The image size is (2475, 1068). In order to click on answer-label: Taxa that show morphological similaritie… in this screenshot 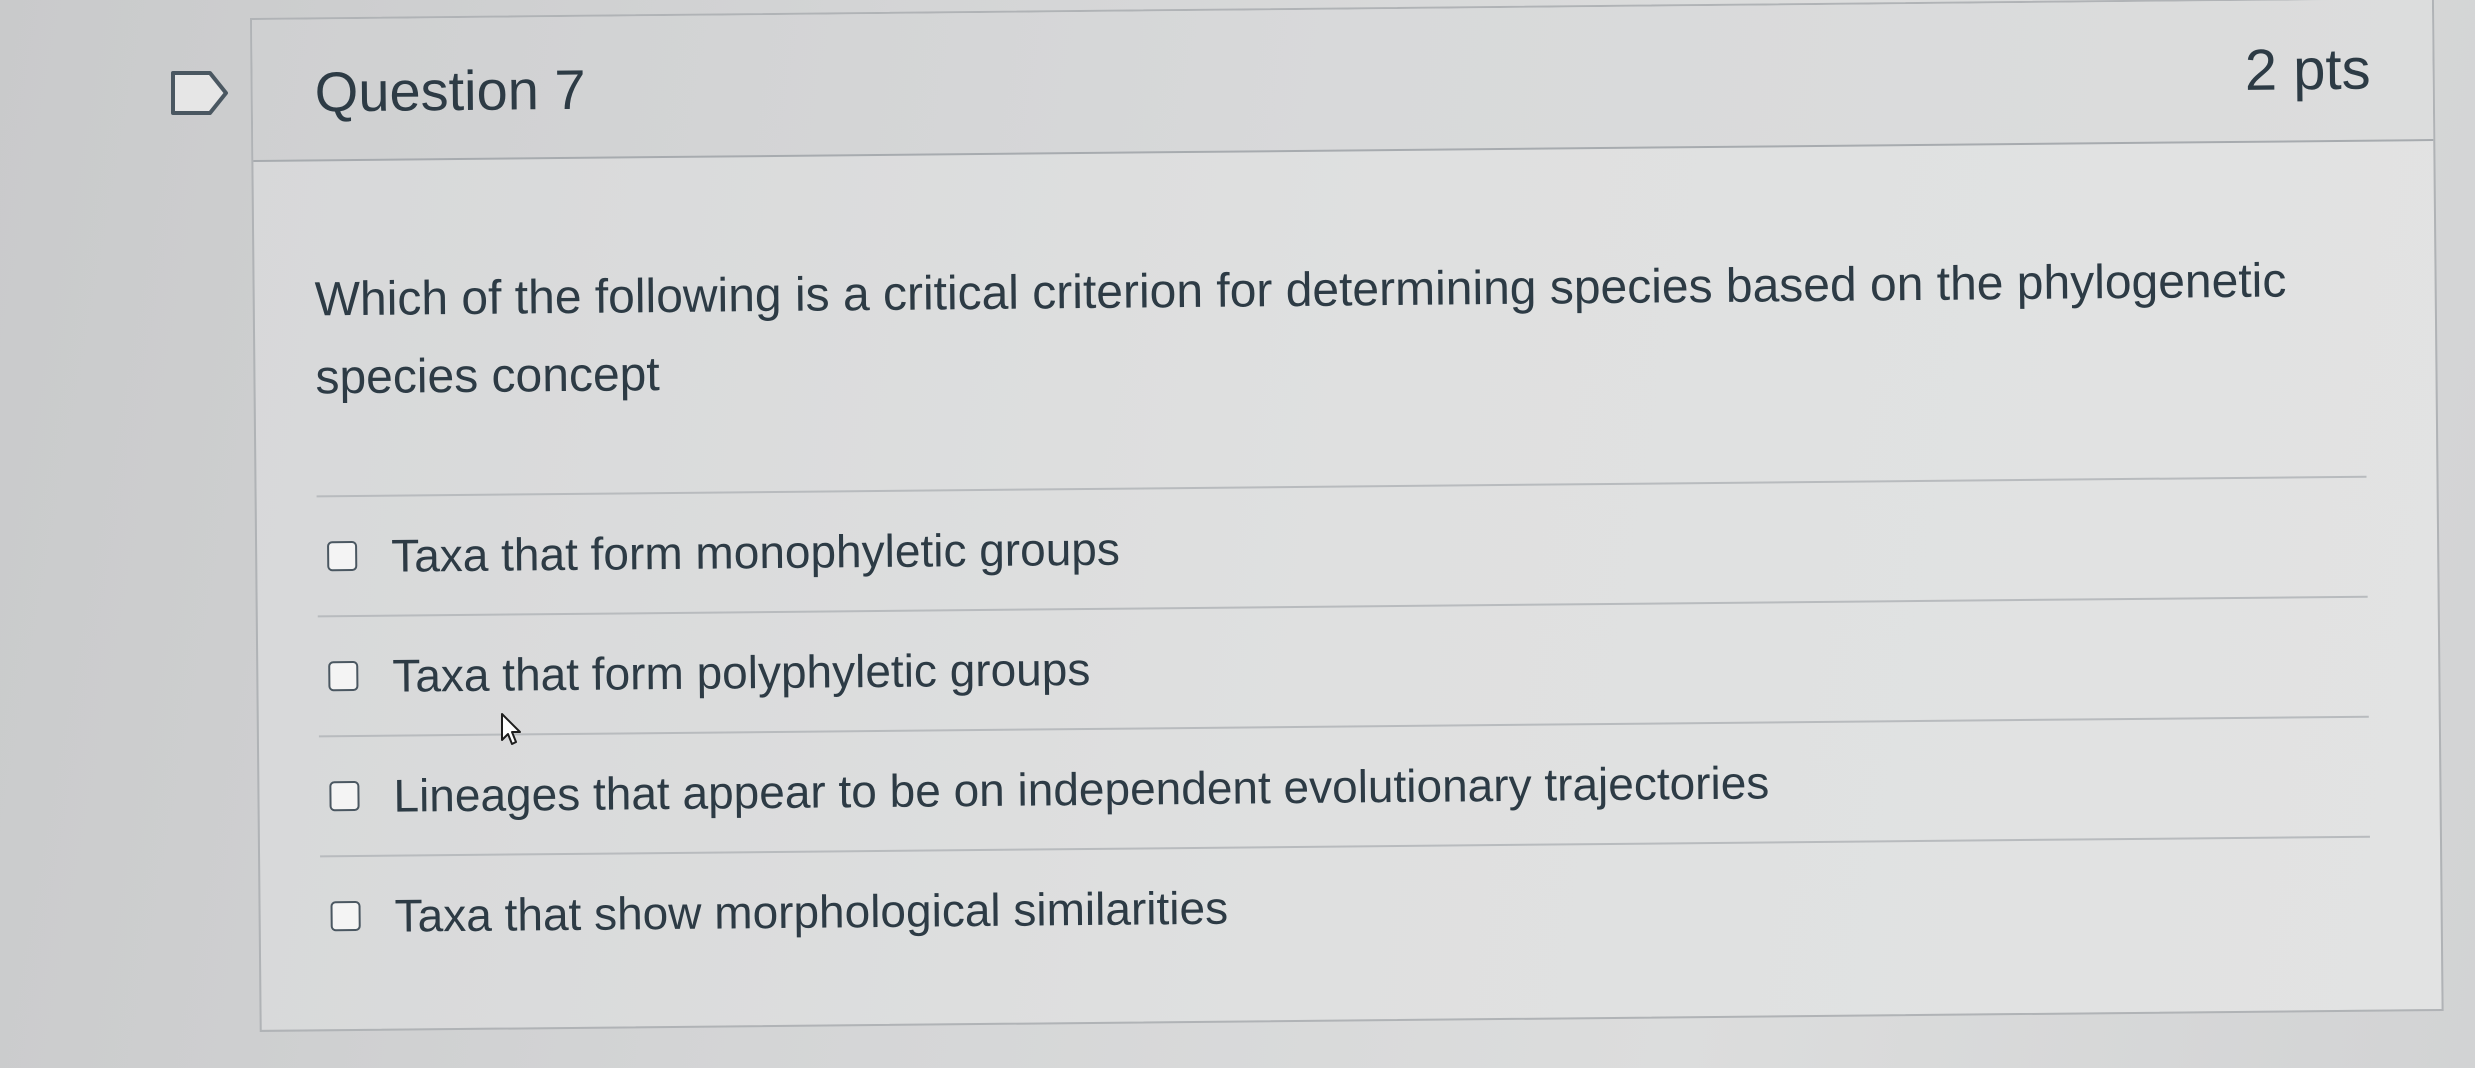, I will do `click(811, 912)`.